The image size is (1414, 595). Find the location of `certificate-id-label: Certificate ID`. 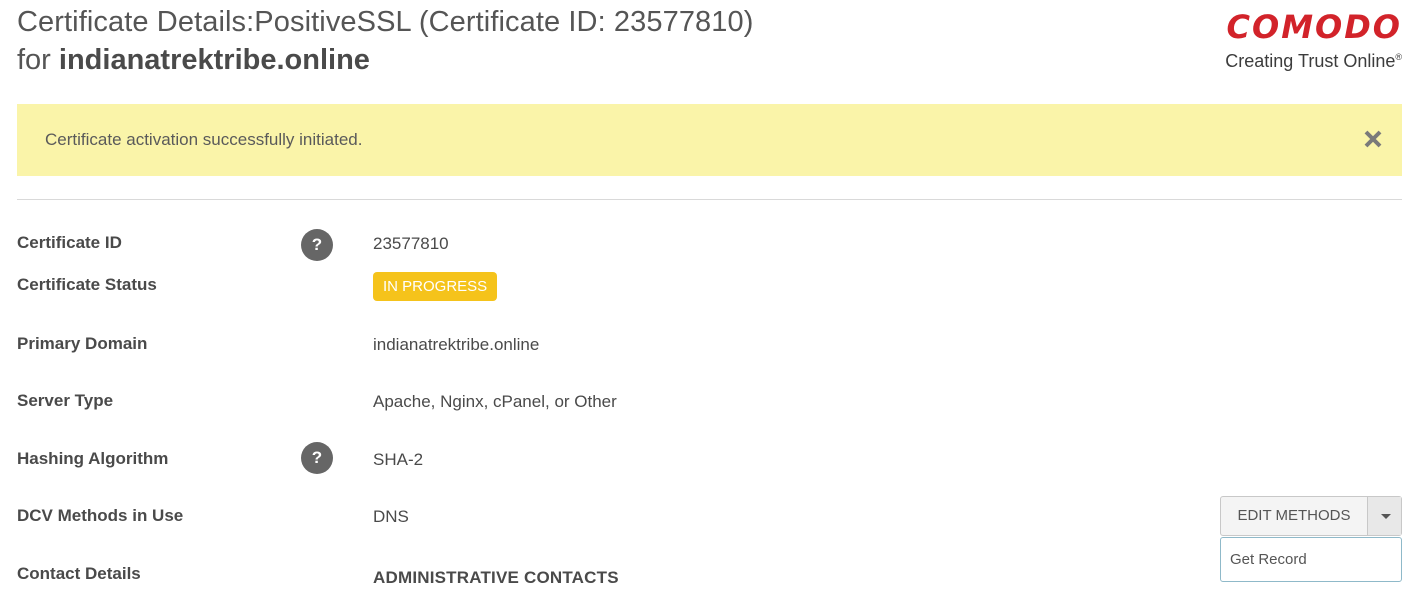

certificate-id-label: Certificate ID is located at coordinates (69, 242).